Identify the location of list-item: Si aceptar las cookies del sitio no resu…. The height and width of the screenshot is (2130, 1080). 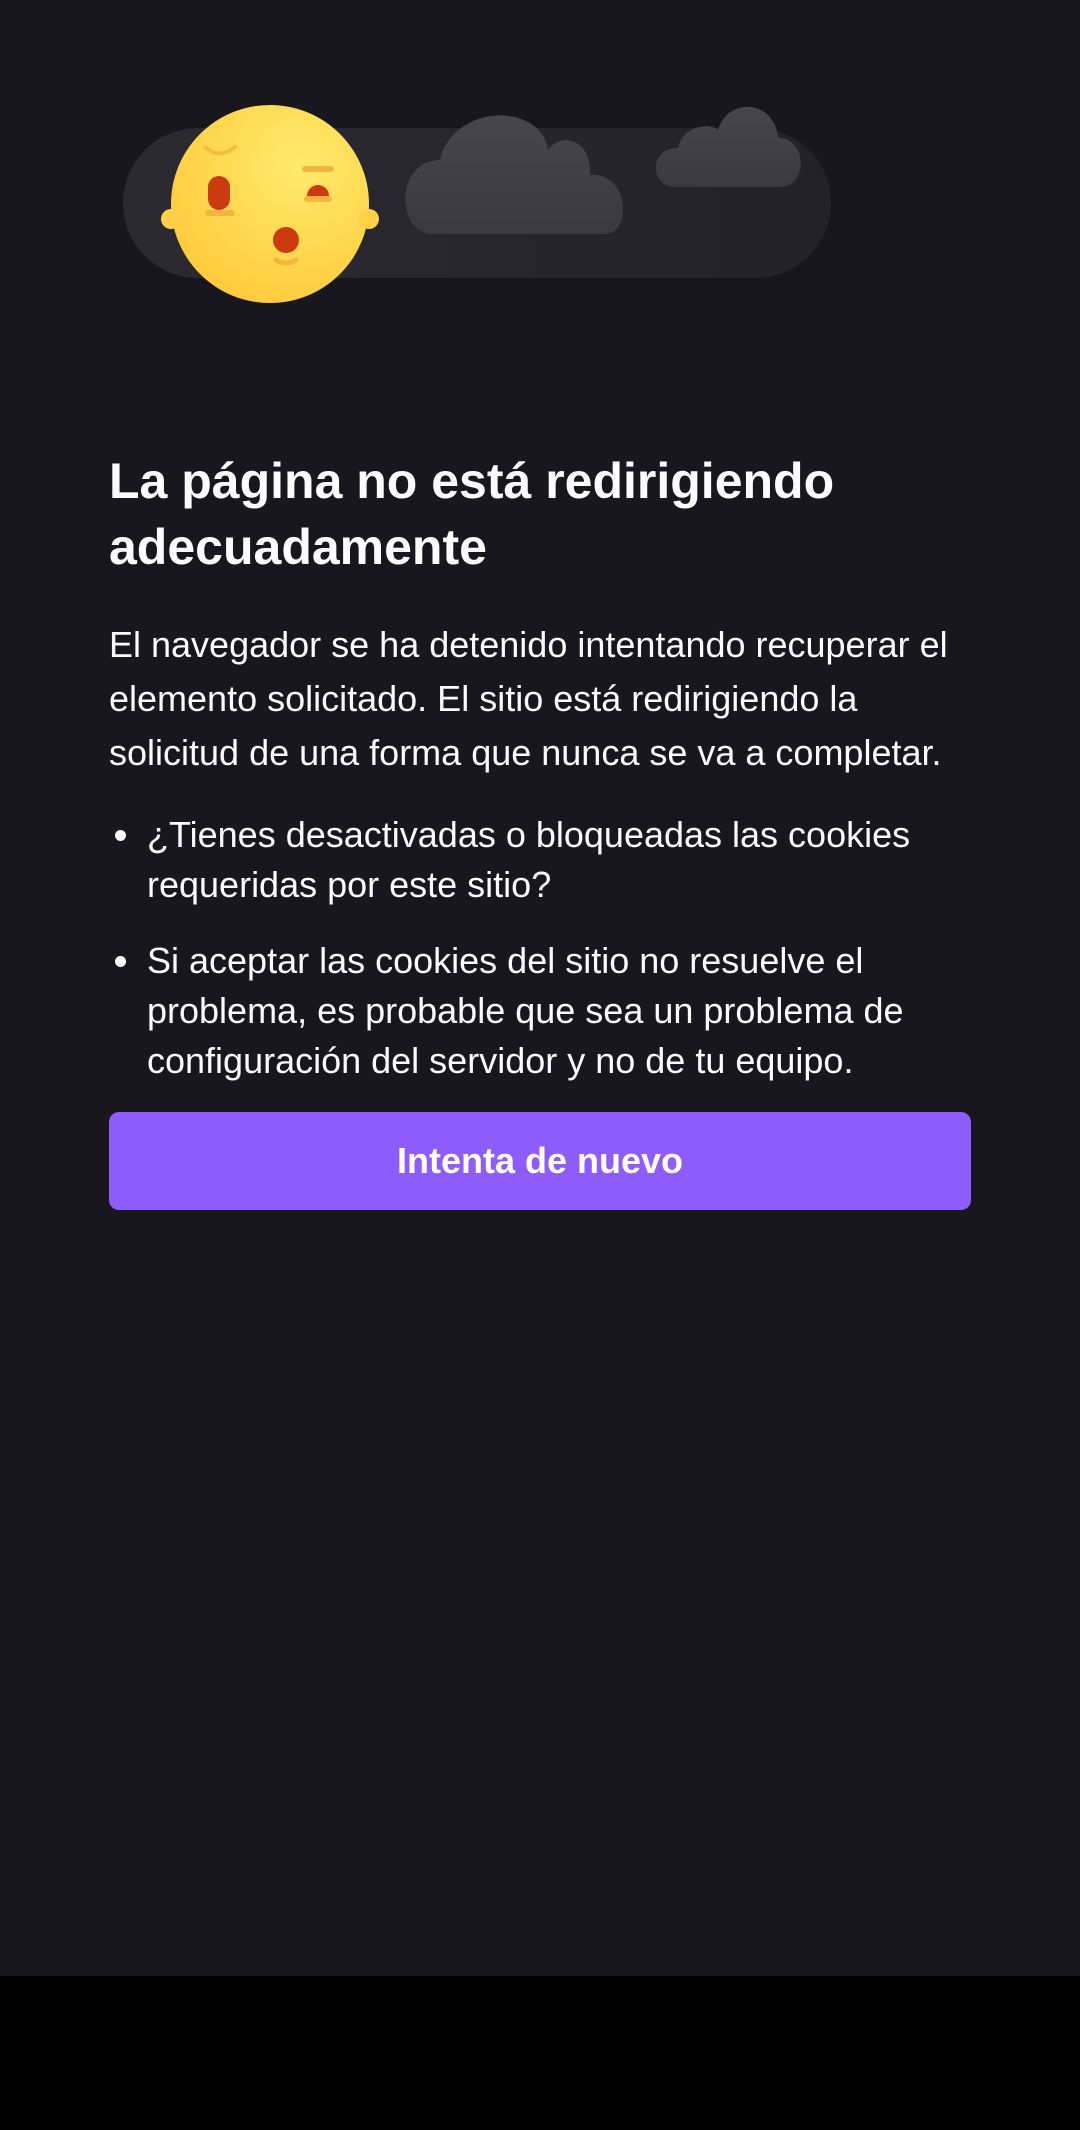
(540, 1011).